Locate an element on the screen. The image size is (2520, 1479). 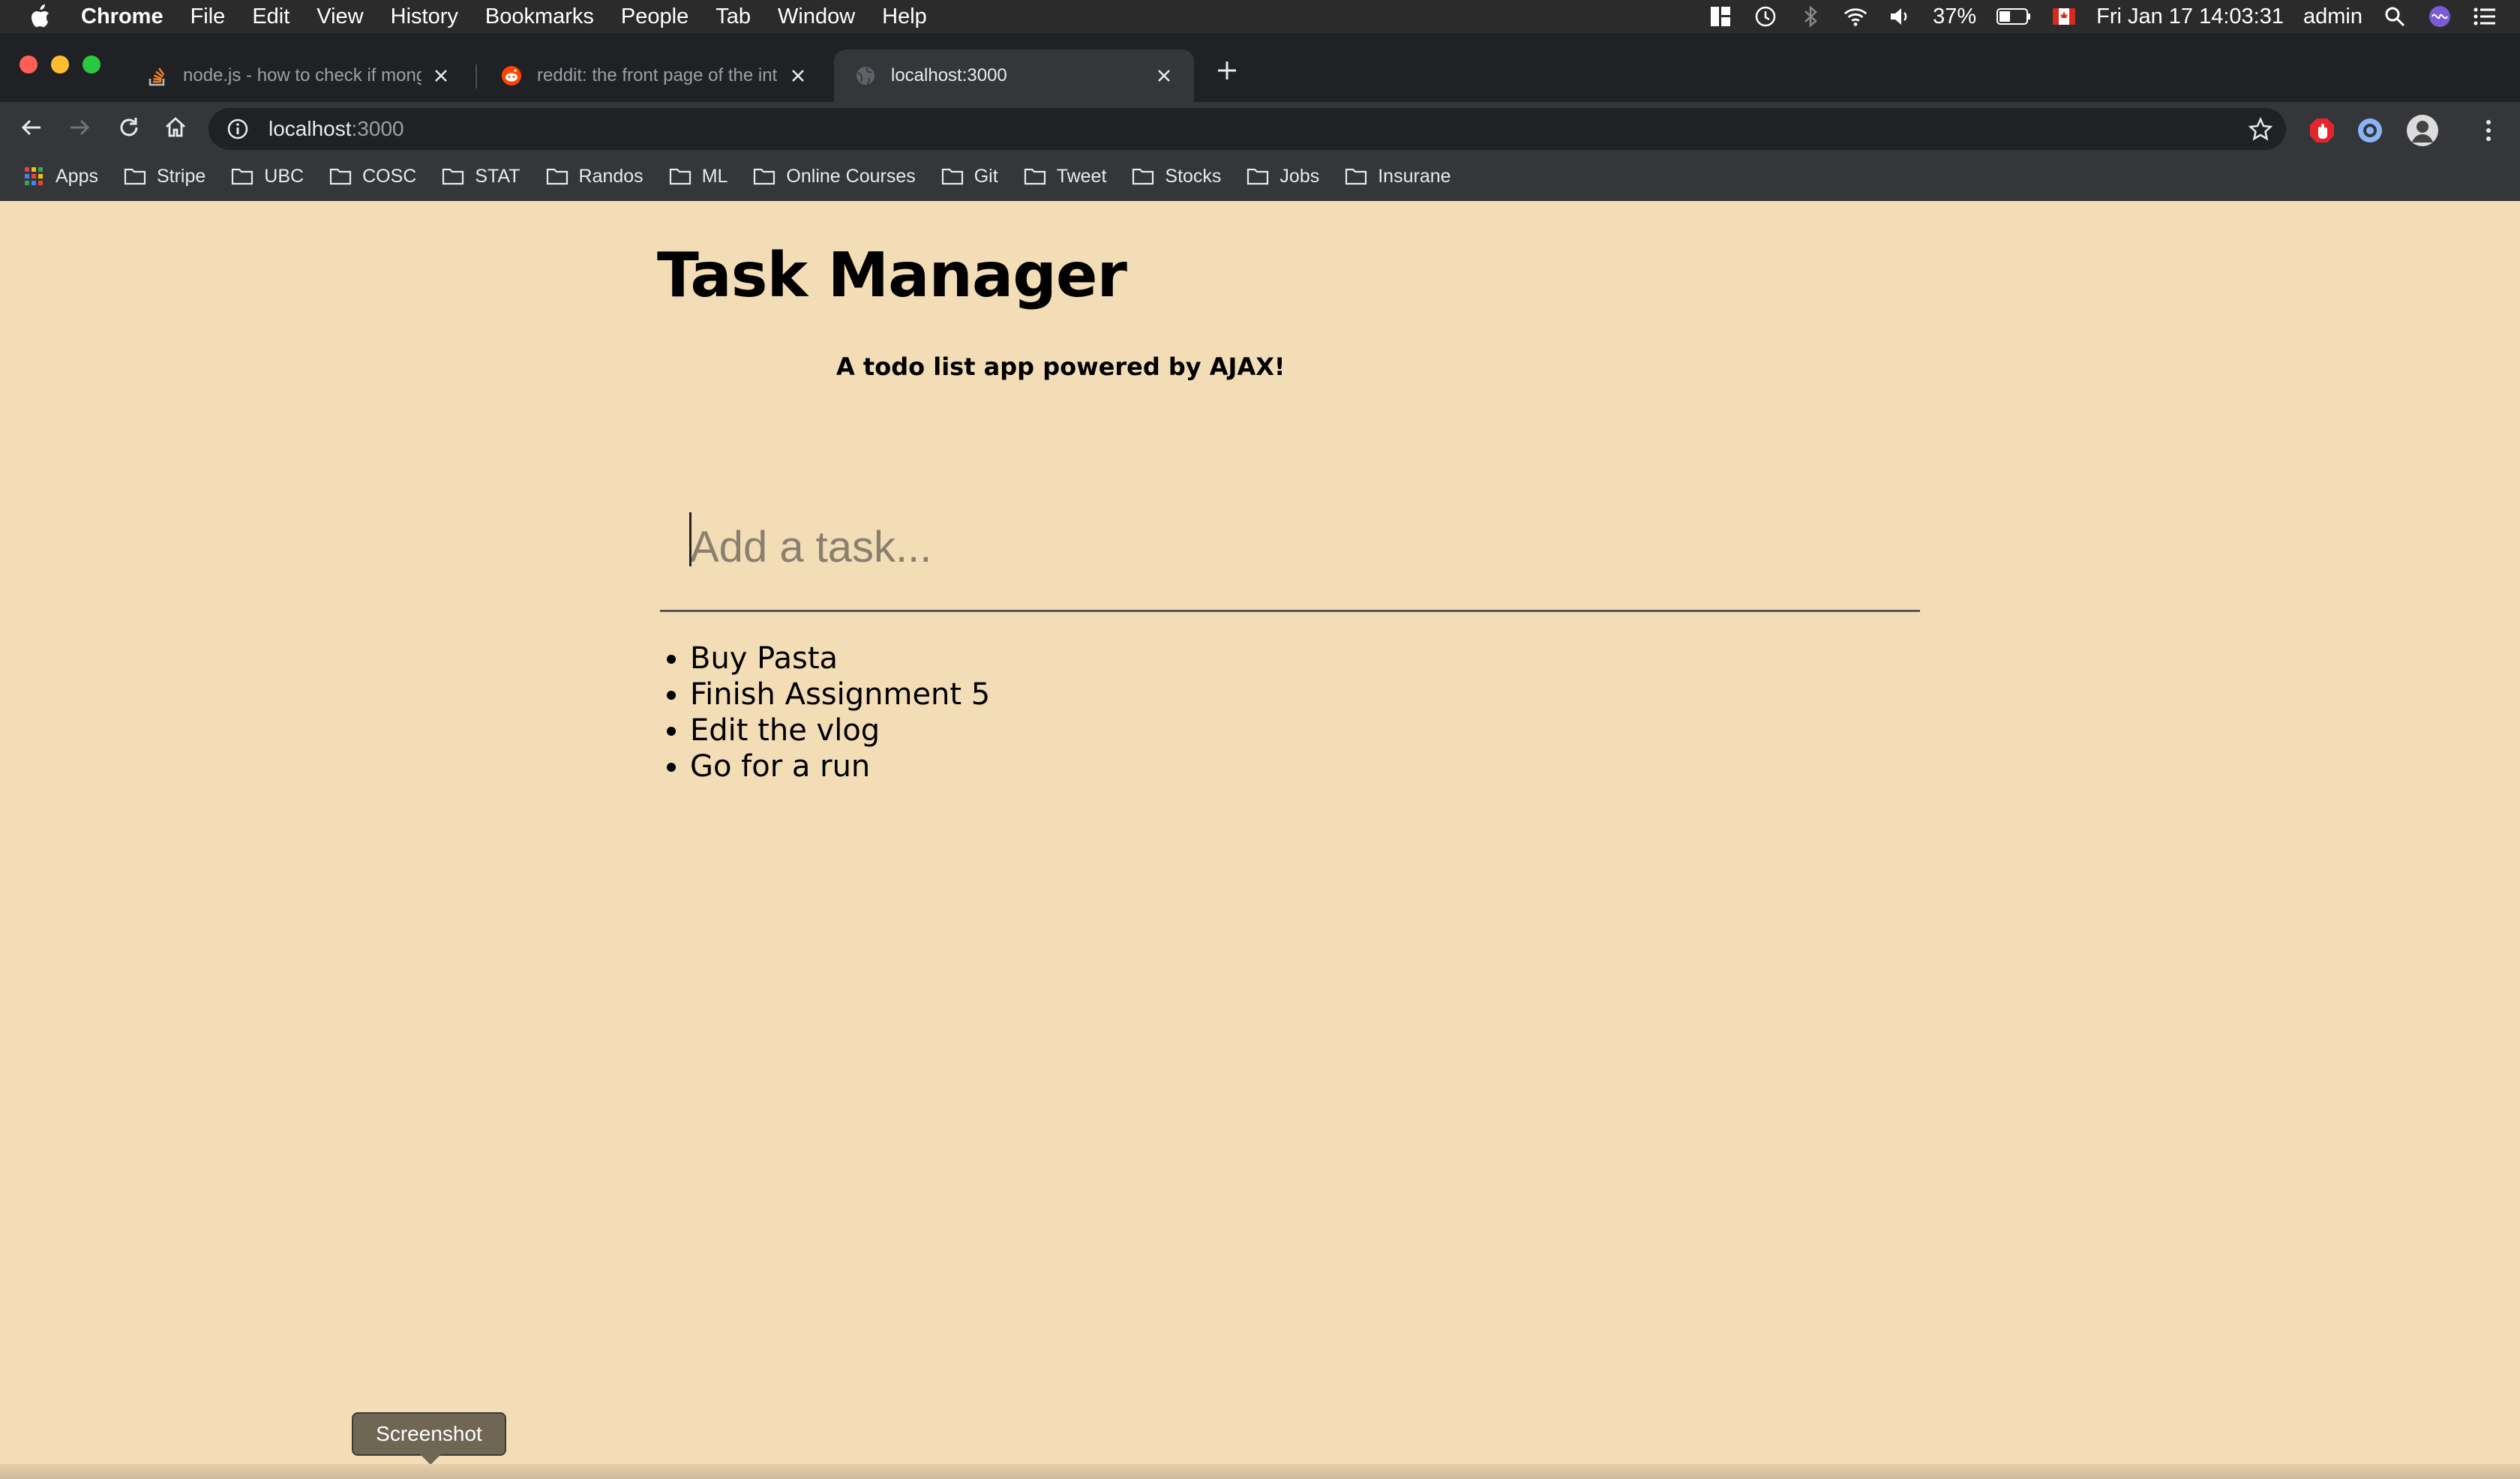
dock-tooltip-arrow is located at coordinates (430, 1459).